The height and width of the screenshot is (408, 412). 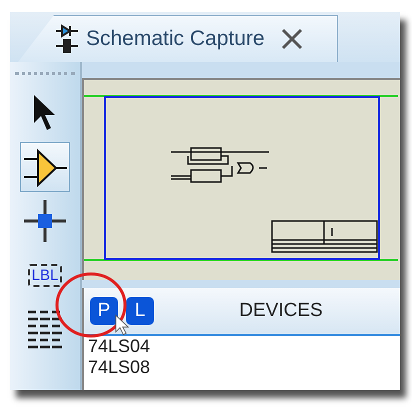 I want to click on tab-title: Schematic Capture, so click(x=175, y=39).